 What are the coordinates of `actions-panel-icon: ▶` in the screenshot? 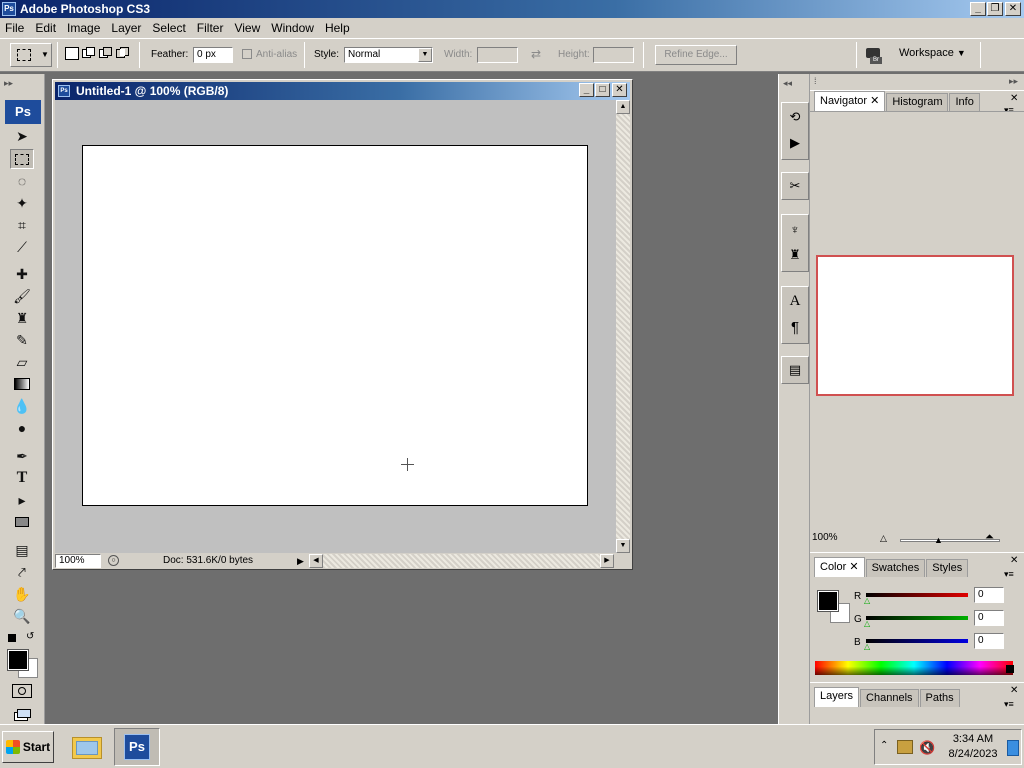 It's located at (795, 143).